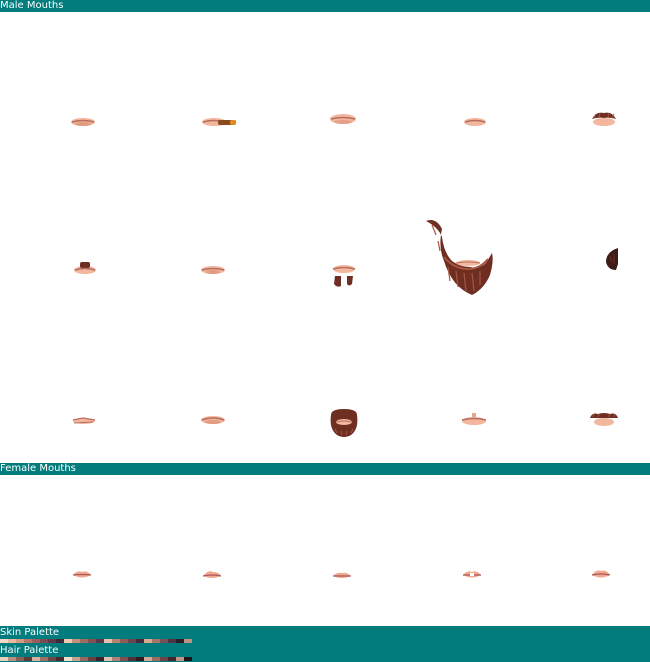  What do you see at coordinates (604, 119) in the screenshot?
I see `mouth-mustache-icon` at bounding box center [604, 119].